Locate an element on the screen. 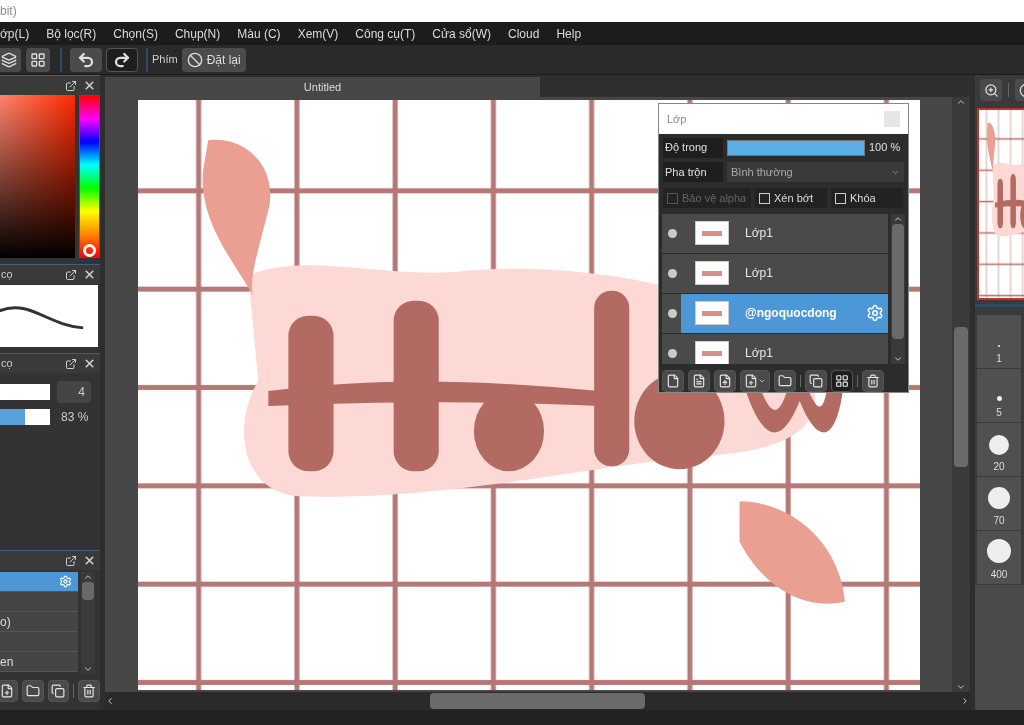  undo-icon is located at coordinates (86, 59).